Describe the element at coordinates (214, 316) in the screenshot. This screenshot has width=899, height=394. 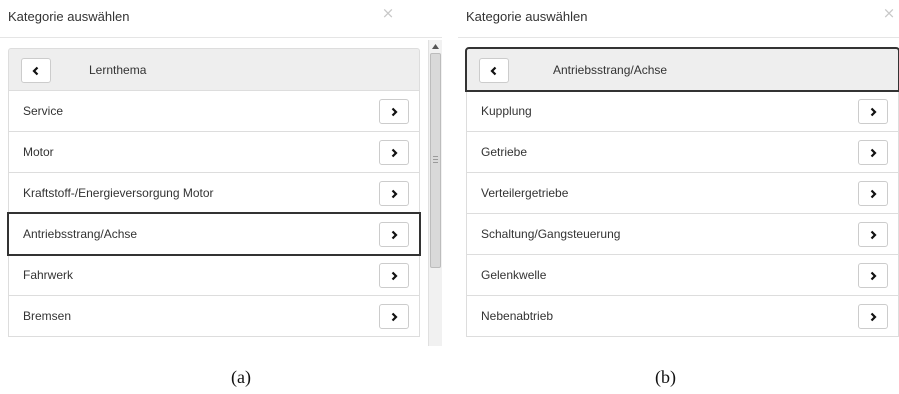
I see `list-item: Bremsen` at that location.